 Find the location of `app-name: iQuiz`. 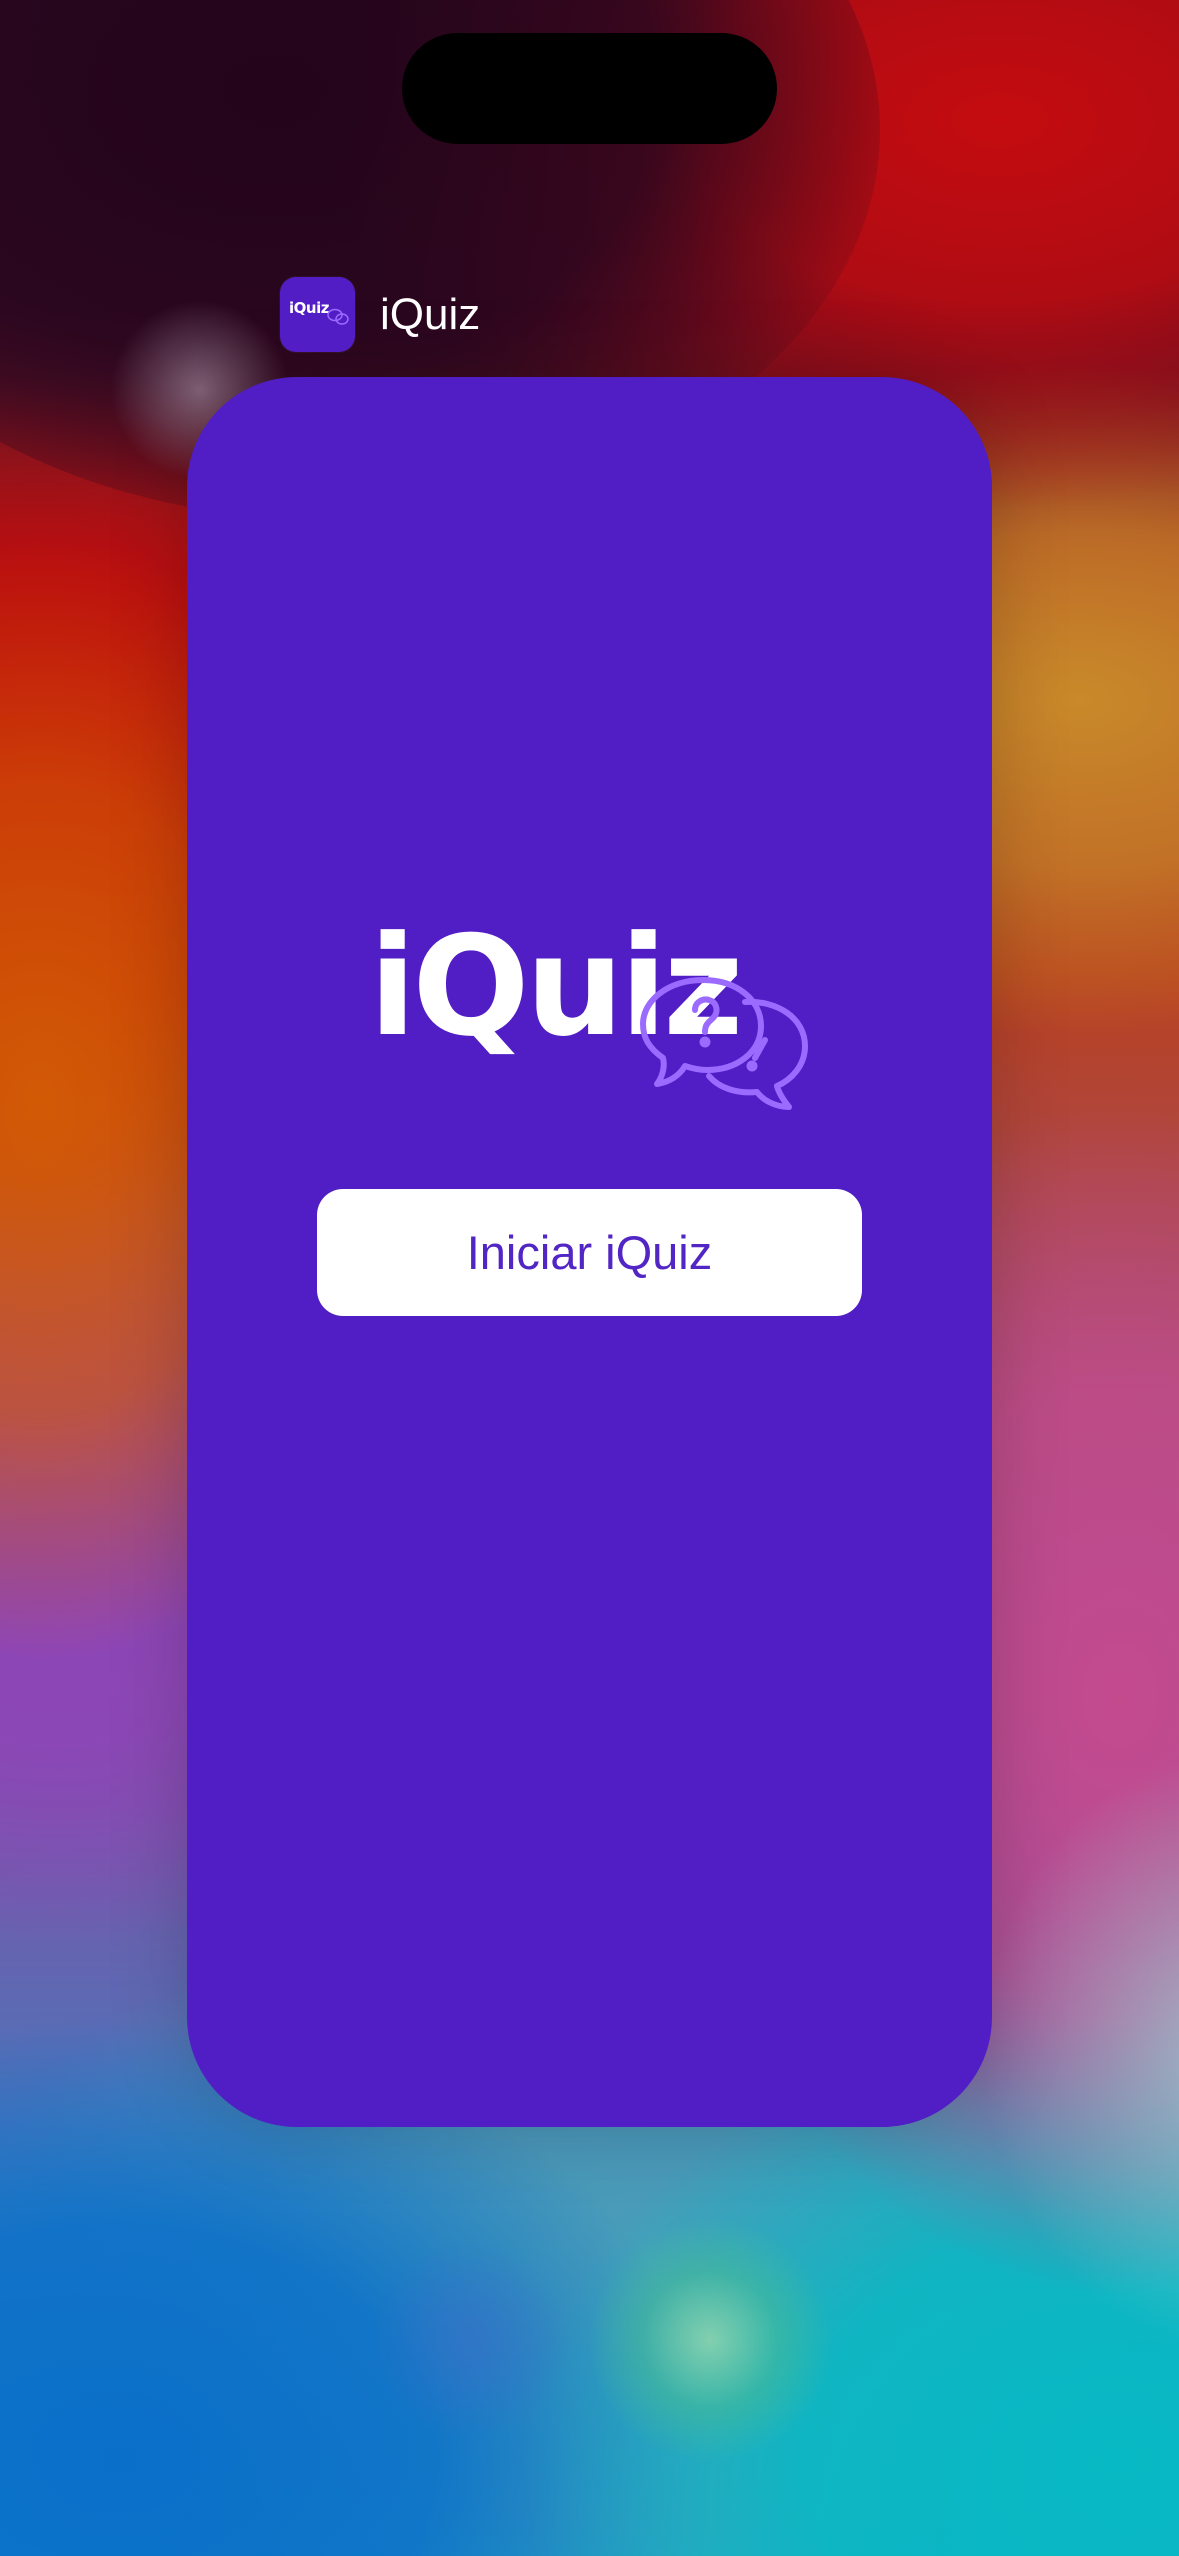

app-name: iQuiz is located at coordinates (430, 314).